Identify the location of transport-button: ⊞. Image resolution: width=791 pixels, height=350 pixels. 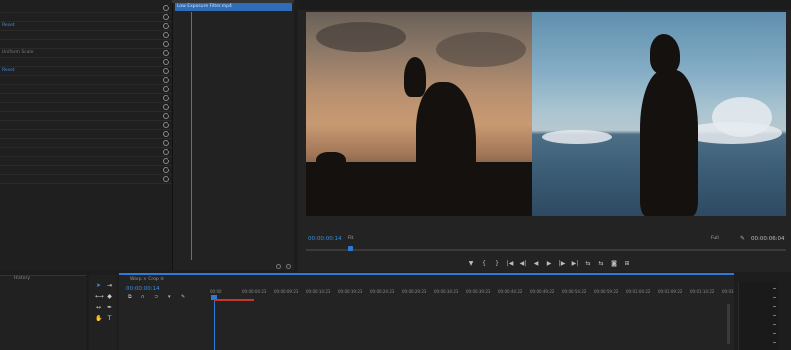
(627, 264).